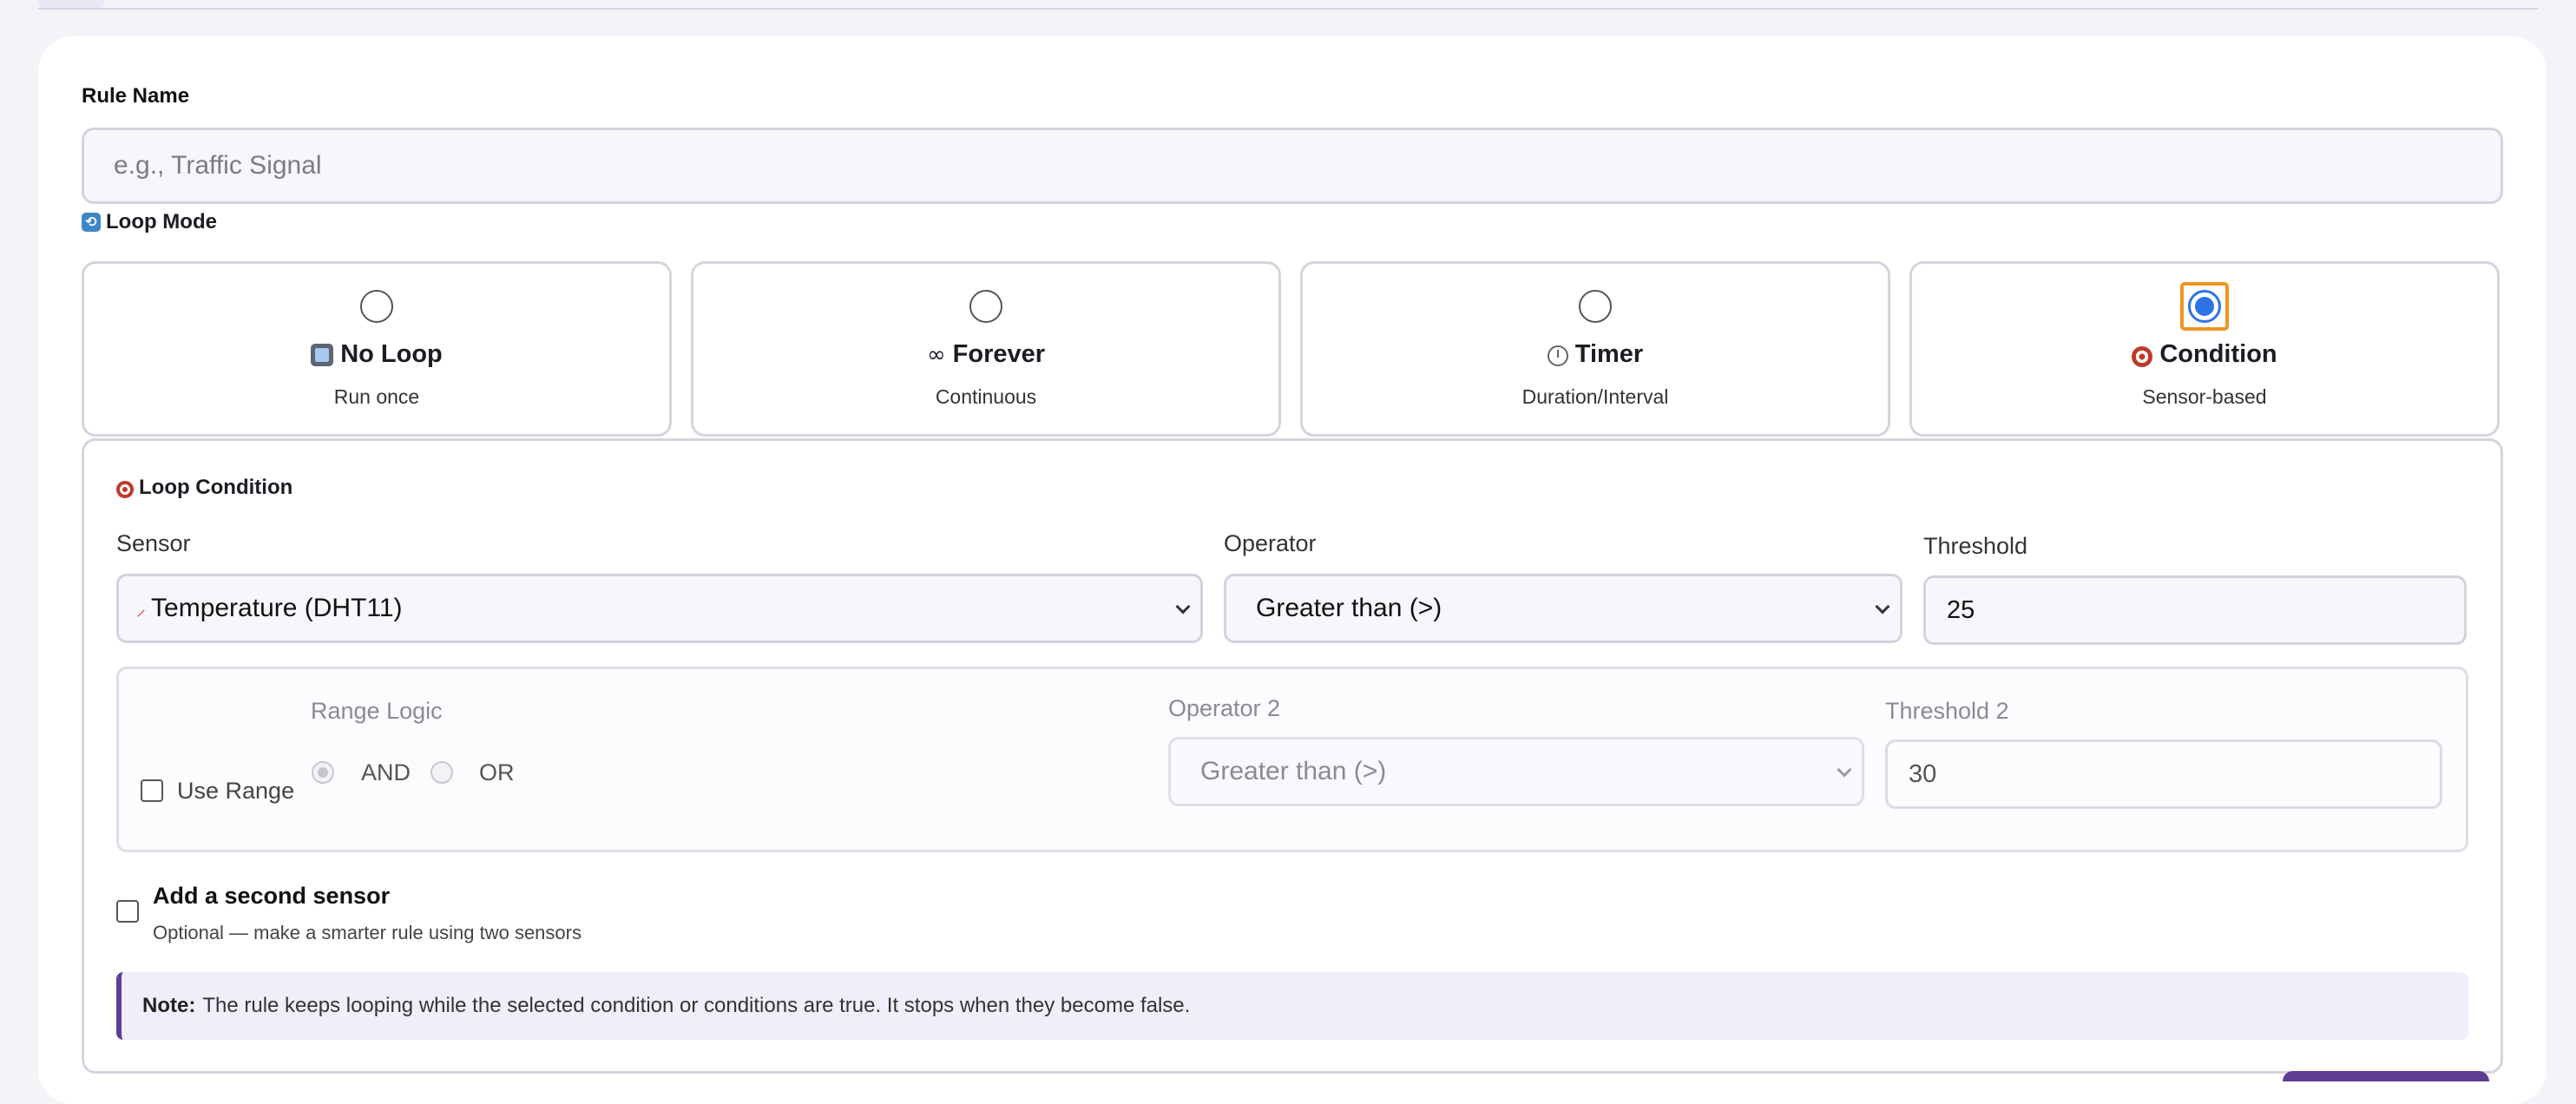 This screenshot has width=2576, height=1104. What do you see at coordinates (2204, 306) in the screenshot?
I see `condition-radio` at bounding box center [2204, 306].